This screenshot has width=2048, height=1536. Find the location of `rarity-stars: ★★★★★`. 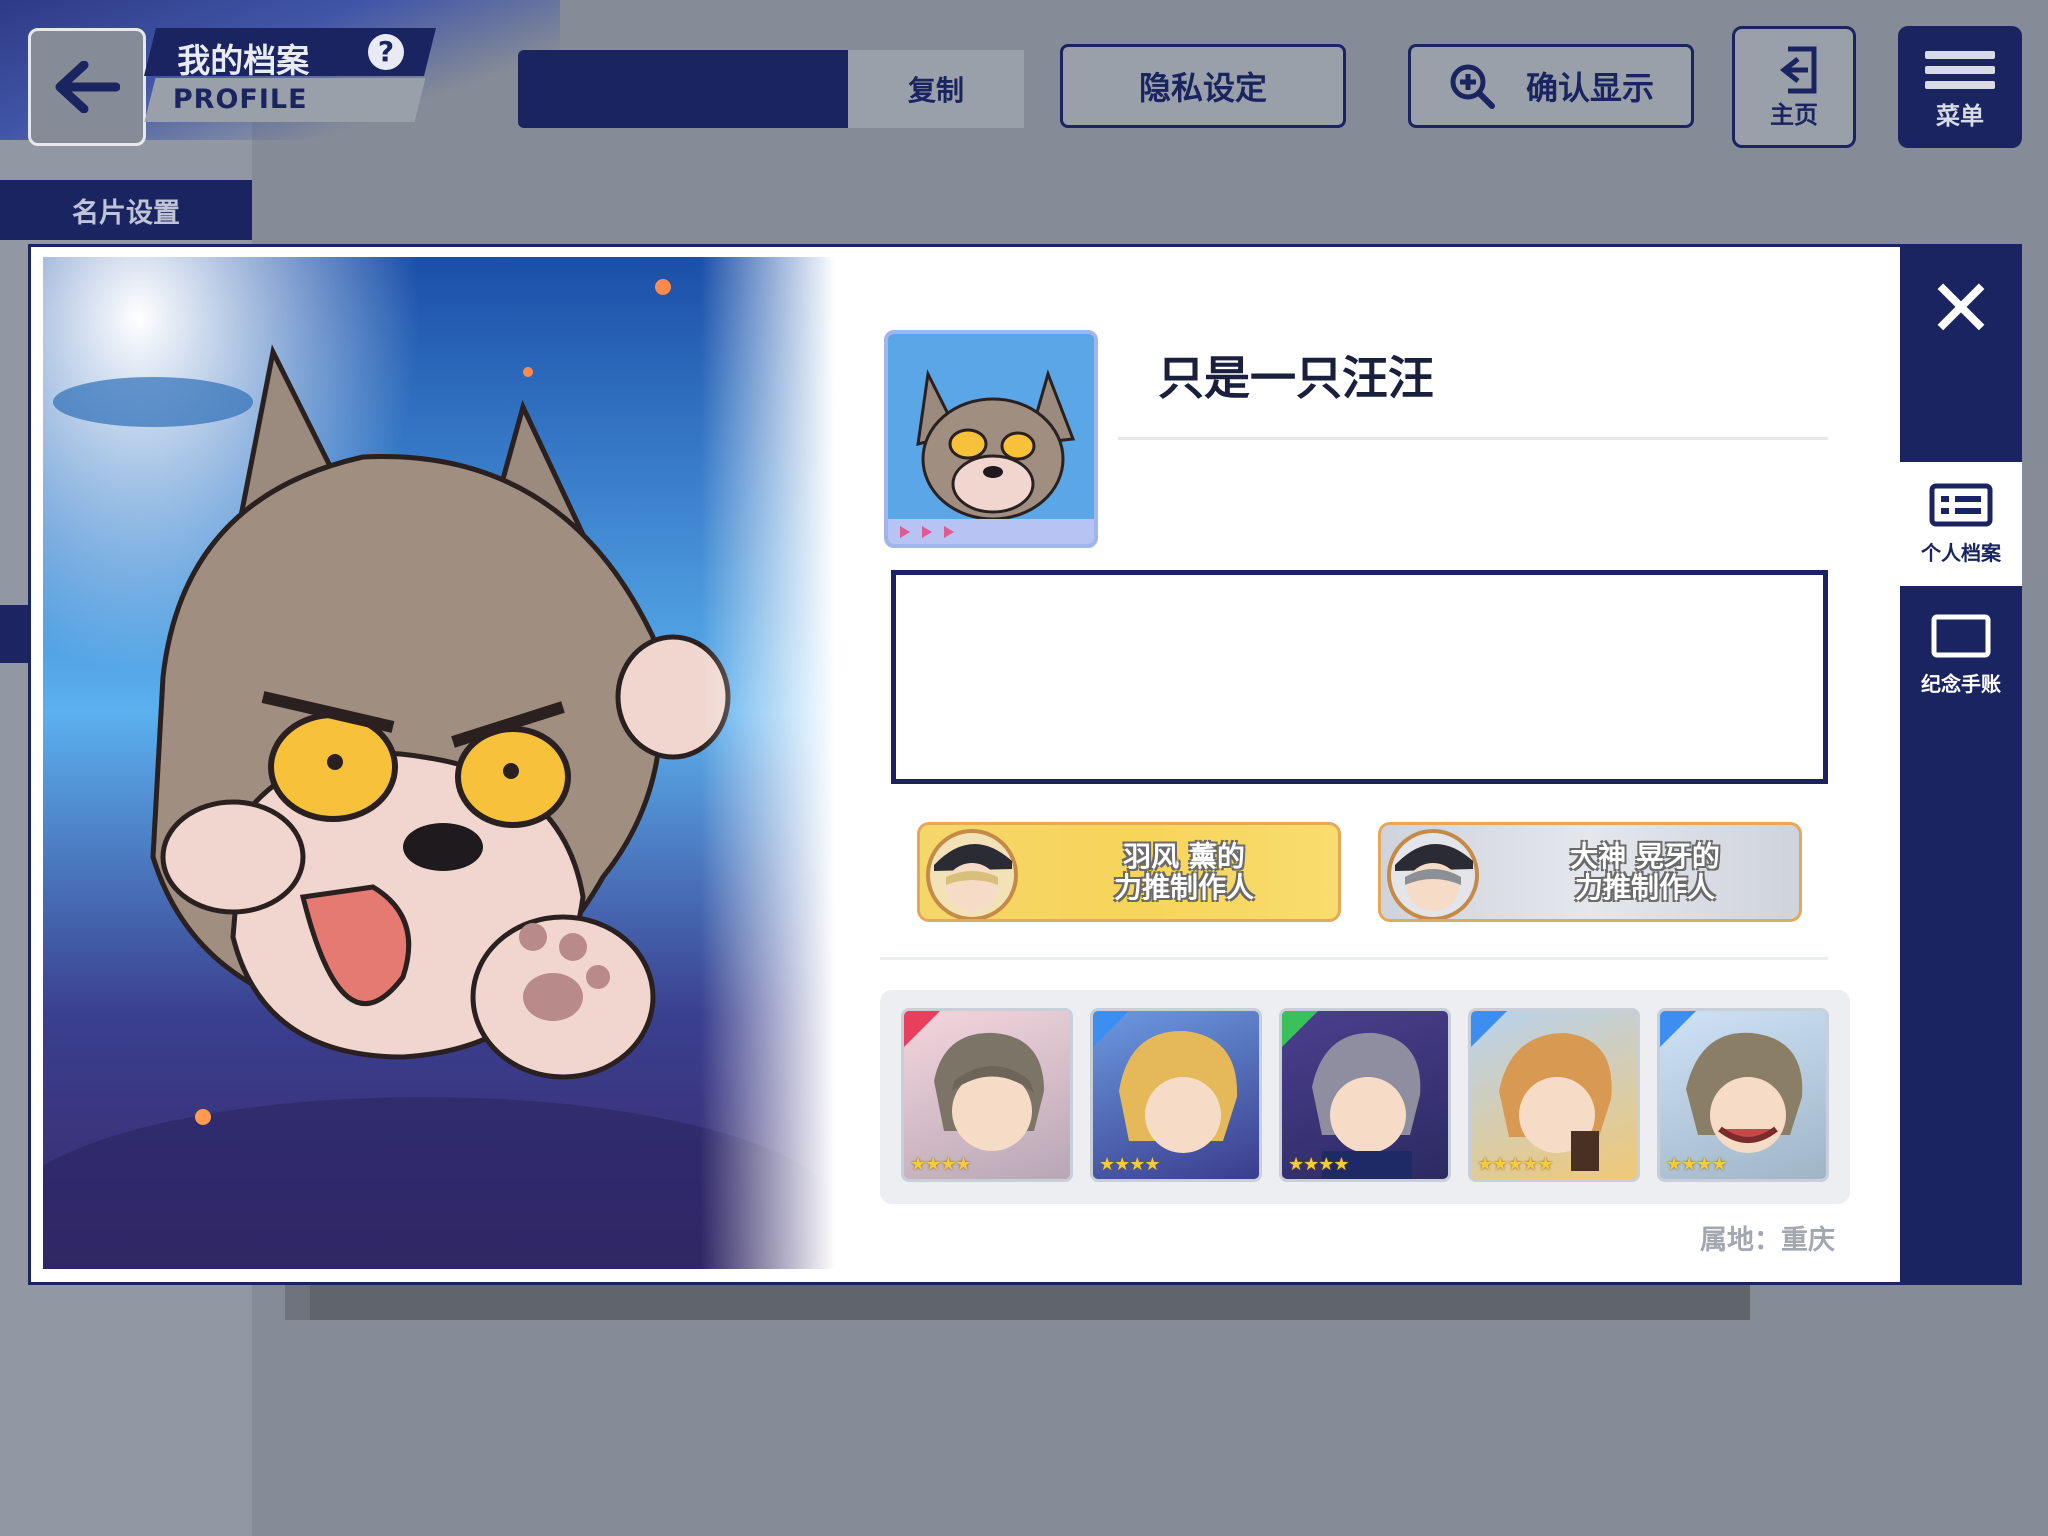

rarity-stars: ★★★★★ is located at coordinates (1515, 1164).